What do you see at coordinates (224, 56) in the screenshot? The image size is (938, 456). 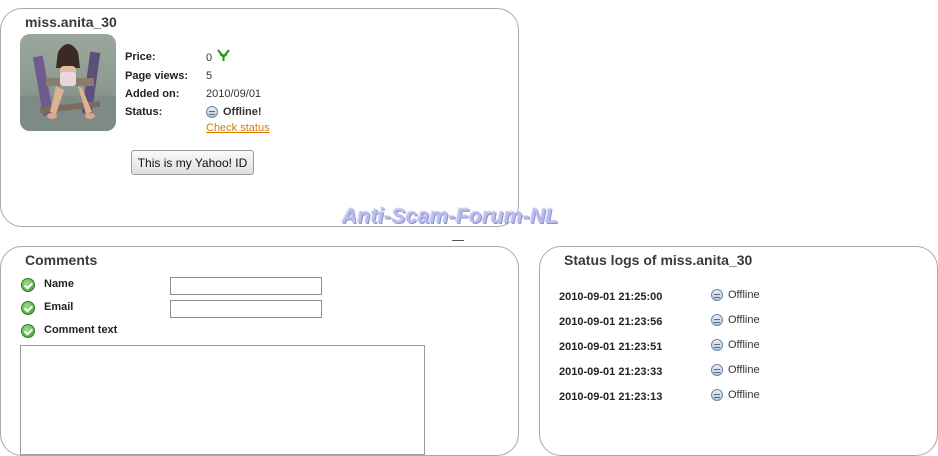 I see `green-currency-icon` at bounding box center [224, 56].